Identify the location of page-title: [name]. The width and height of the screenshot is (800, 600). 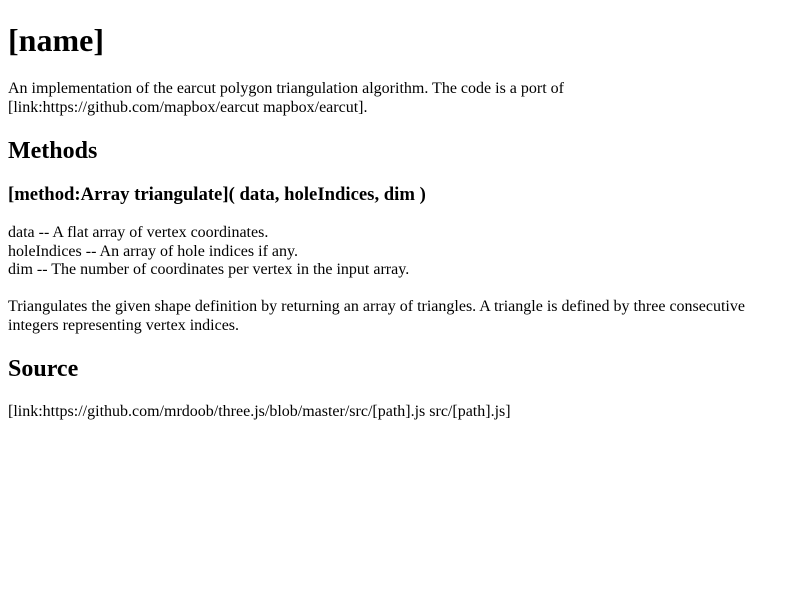
(56, 40).